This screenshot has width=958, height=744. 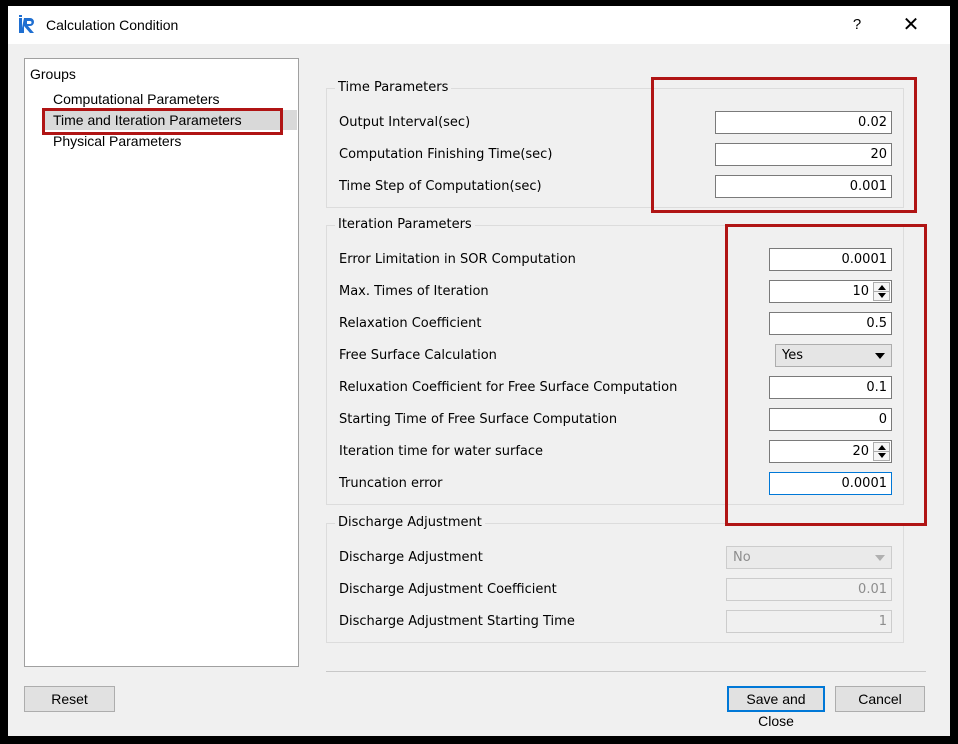 What do you see at coordinates (414, 291) in the screenshot?
I see `max-times-label: Max. Times of Iteration` at bounding box center [414, 291].